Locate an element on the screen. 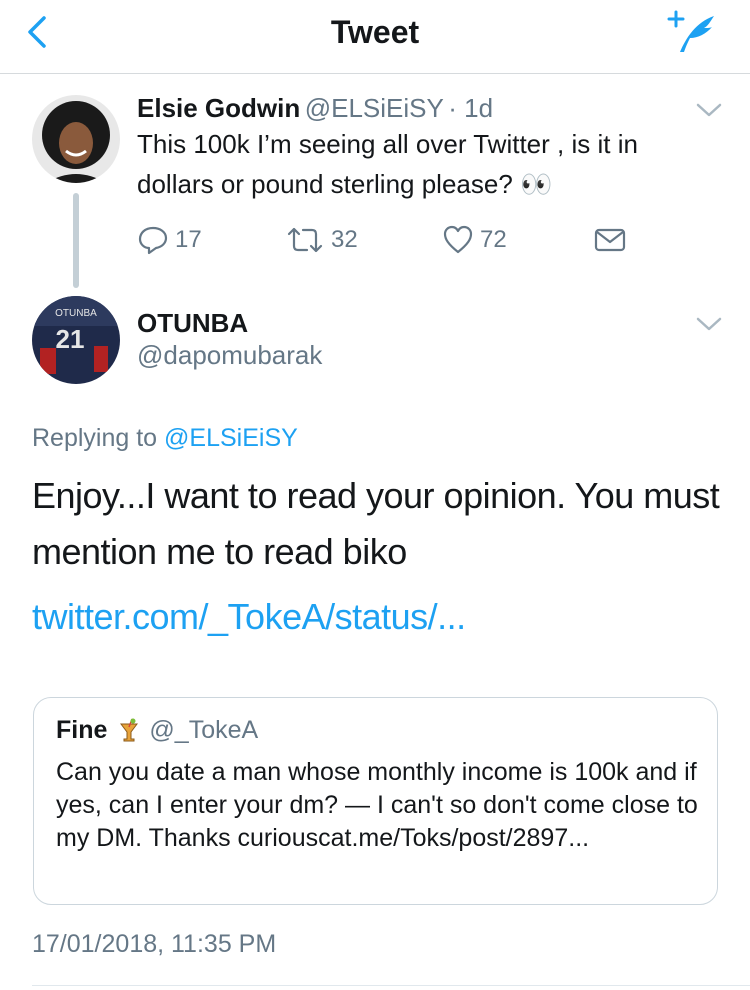 Image resolution: width=750 pixels, height=990 pixels. quoted-author-handle: @_TokeA is located at coordinates (204, 730).